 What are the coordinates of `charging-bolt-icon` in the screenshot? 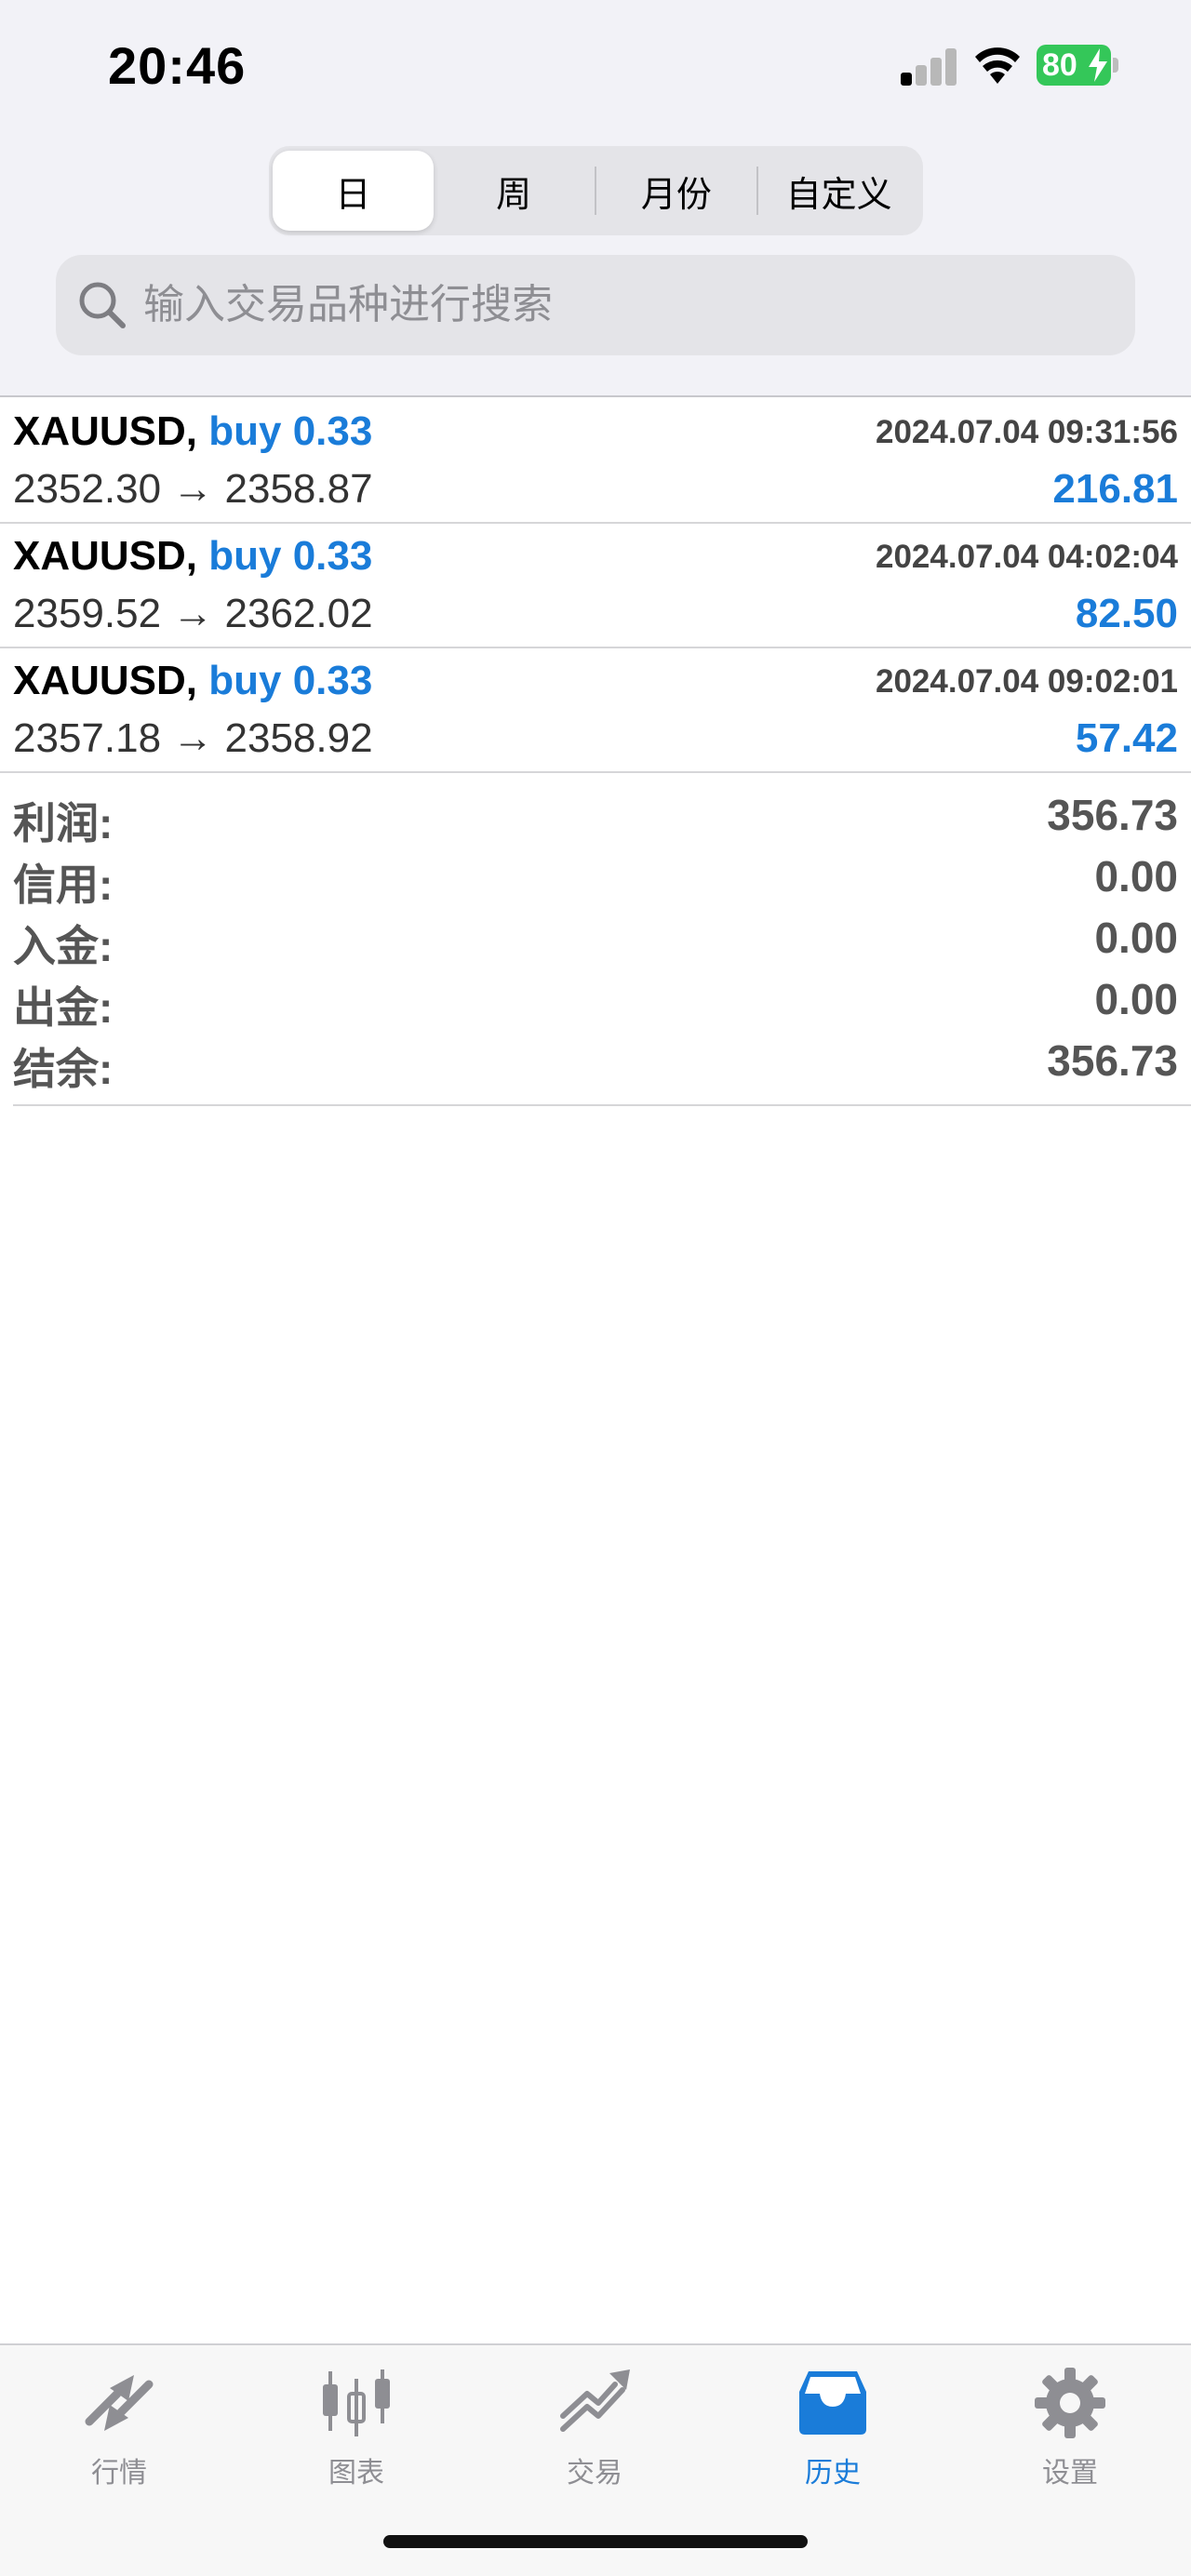 It's located at (1098, 65).